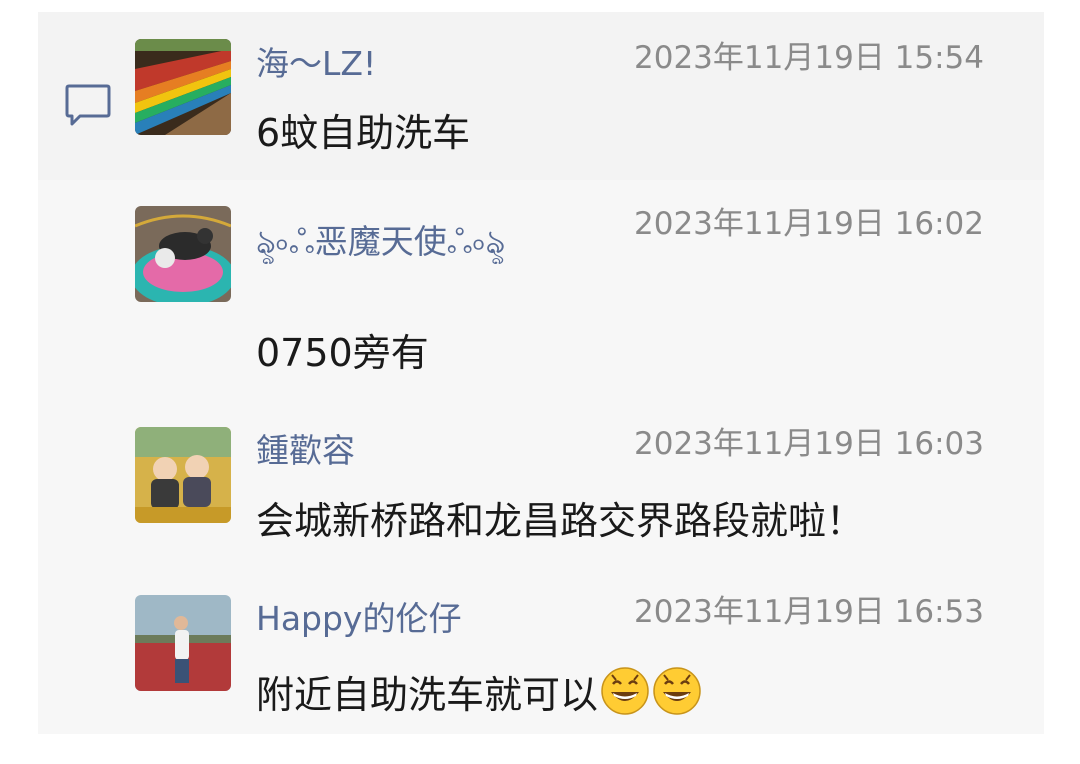 Image resolution: width=1080 pixels, height=764 pixels. What do you see at coordinates (342, 353) in the screenshot?
I see `comment-text: 0750旁有` at bounding box center [342, 353].